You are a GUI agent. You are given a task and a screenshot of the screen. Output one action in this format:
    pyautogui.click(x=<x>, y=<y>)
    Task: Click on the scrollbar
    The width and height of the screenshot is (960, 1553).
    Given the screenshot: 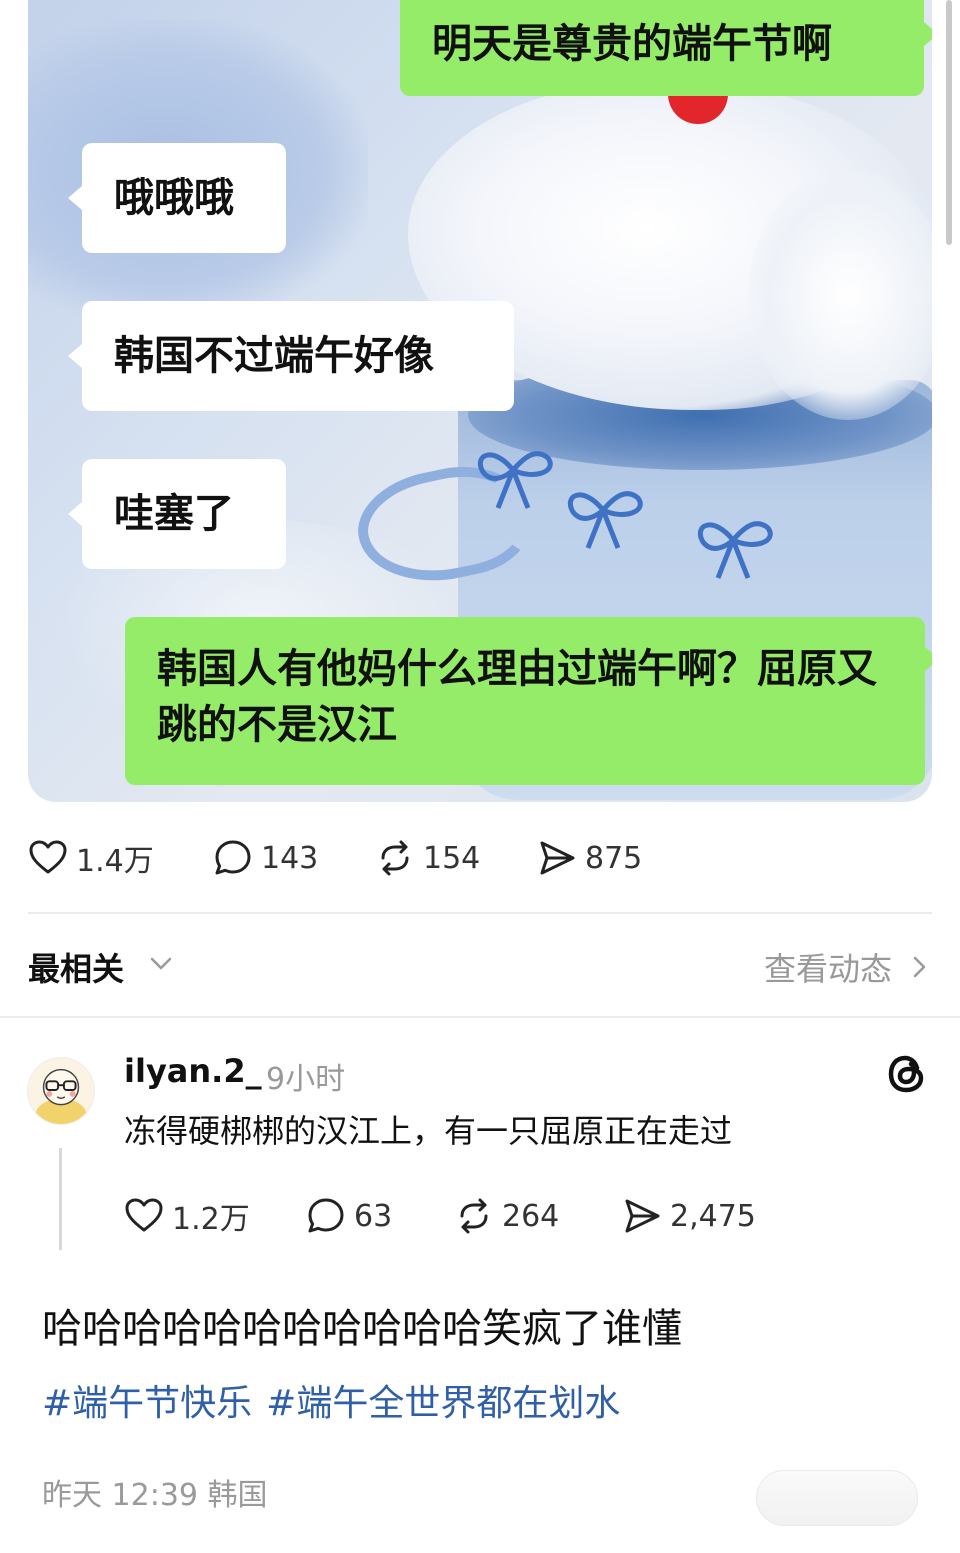 What is the action you would take?
    pyautogui.click(x=949, y=122)
    